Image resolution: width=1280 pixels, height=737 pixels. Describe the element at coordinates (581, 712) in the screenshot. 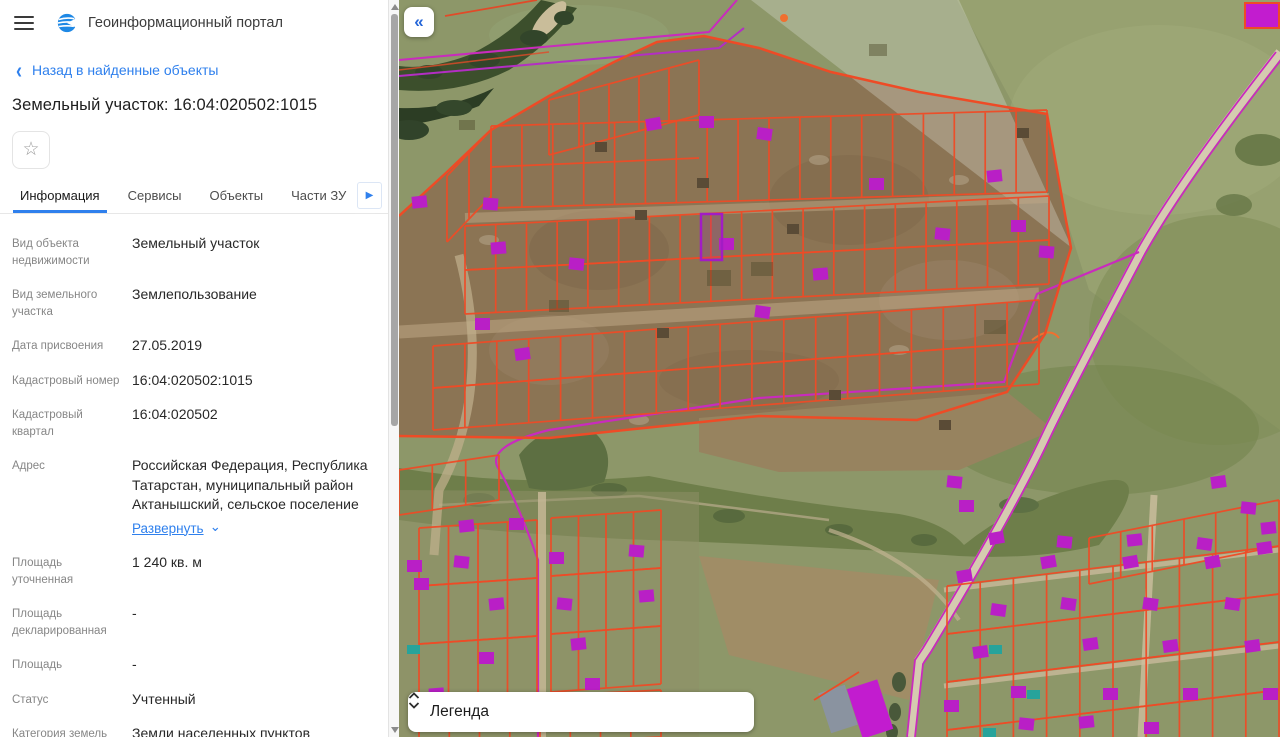

I see `legend-toggle: Легенда` at that location.